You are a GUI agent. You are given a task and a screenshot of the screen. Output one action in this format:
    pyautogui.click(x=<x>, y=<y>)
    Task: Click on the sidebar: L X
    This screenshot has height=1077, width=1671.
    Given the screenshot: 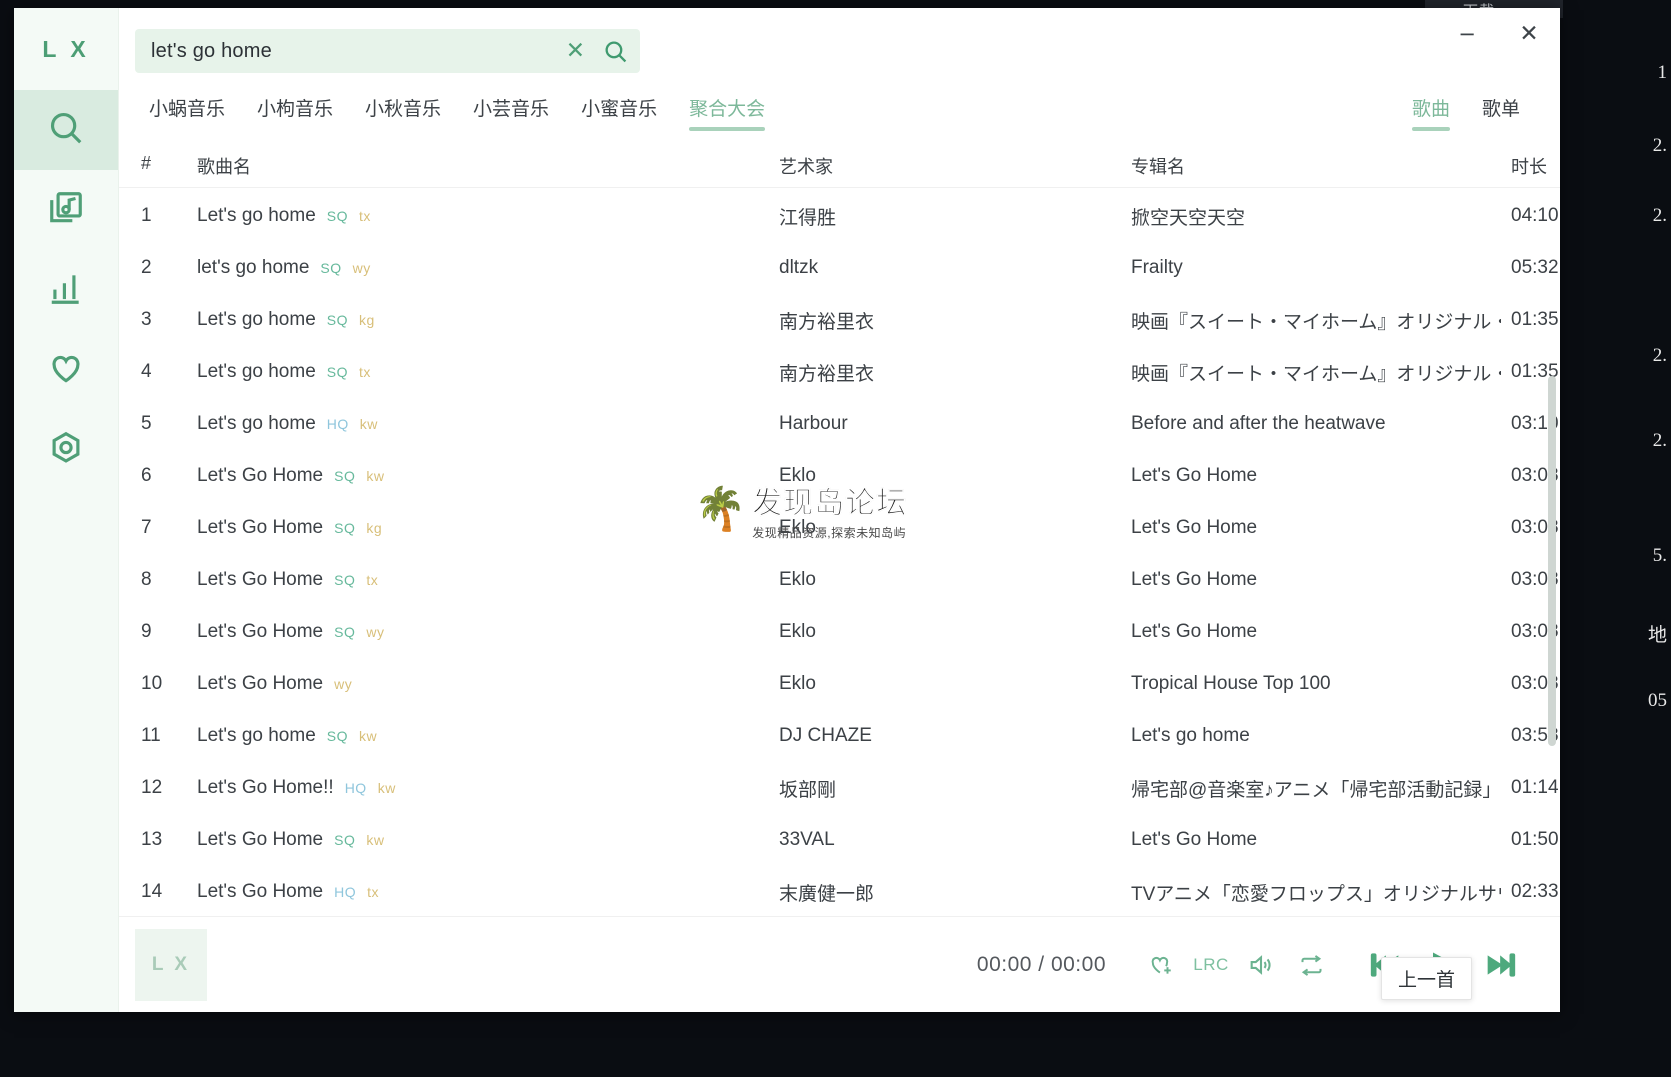 What is the action you would take?
    pyautogui.click(x=66, y=510)
    